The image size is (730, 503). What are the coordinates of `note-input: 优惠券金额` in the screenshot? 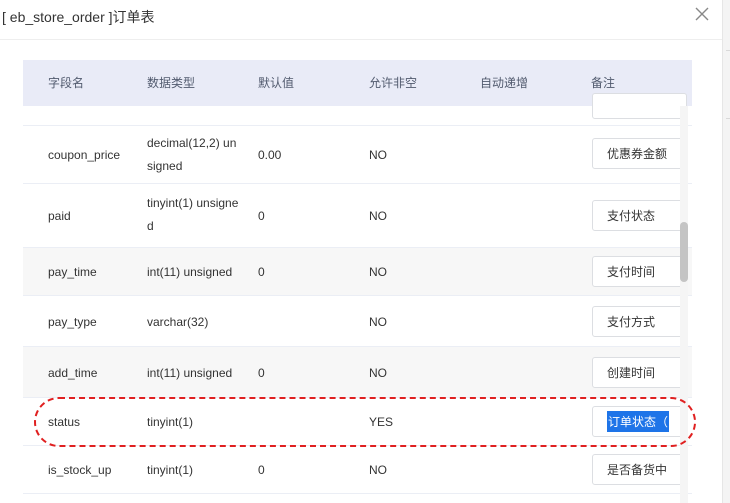 It's located at (639, 153).